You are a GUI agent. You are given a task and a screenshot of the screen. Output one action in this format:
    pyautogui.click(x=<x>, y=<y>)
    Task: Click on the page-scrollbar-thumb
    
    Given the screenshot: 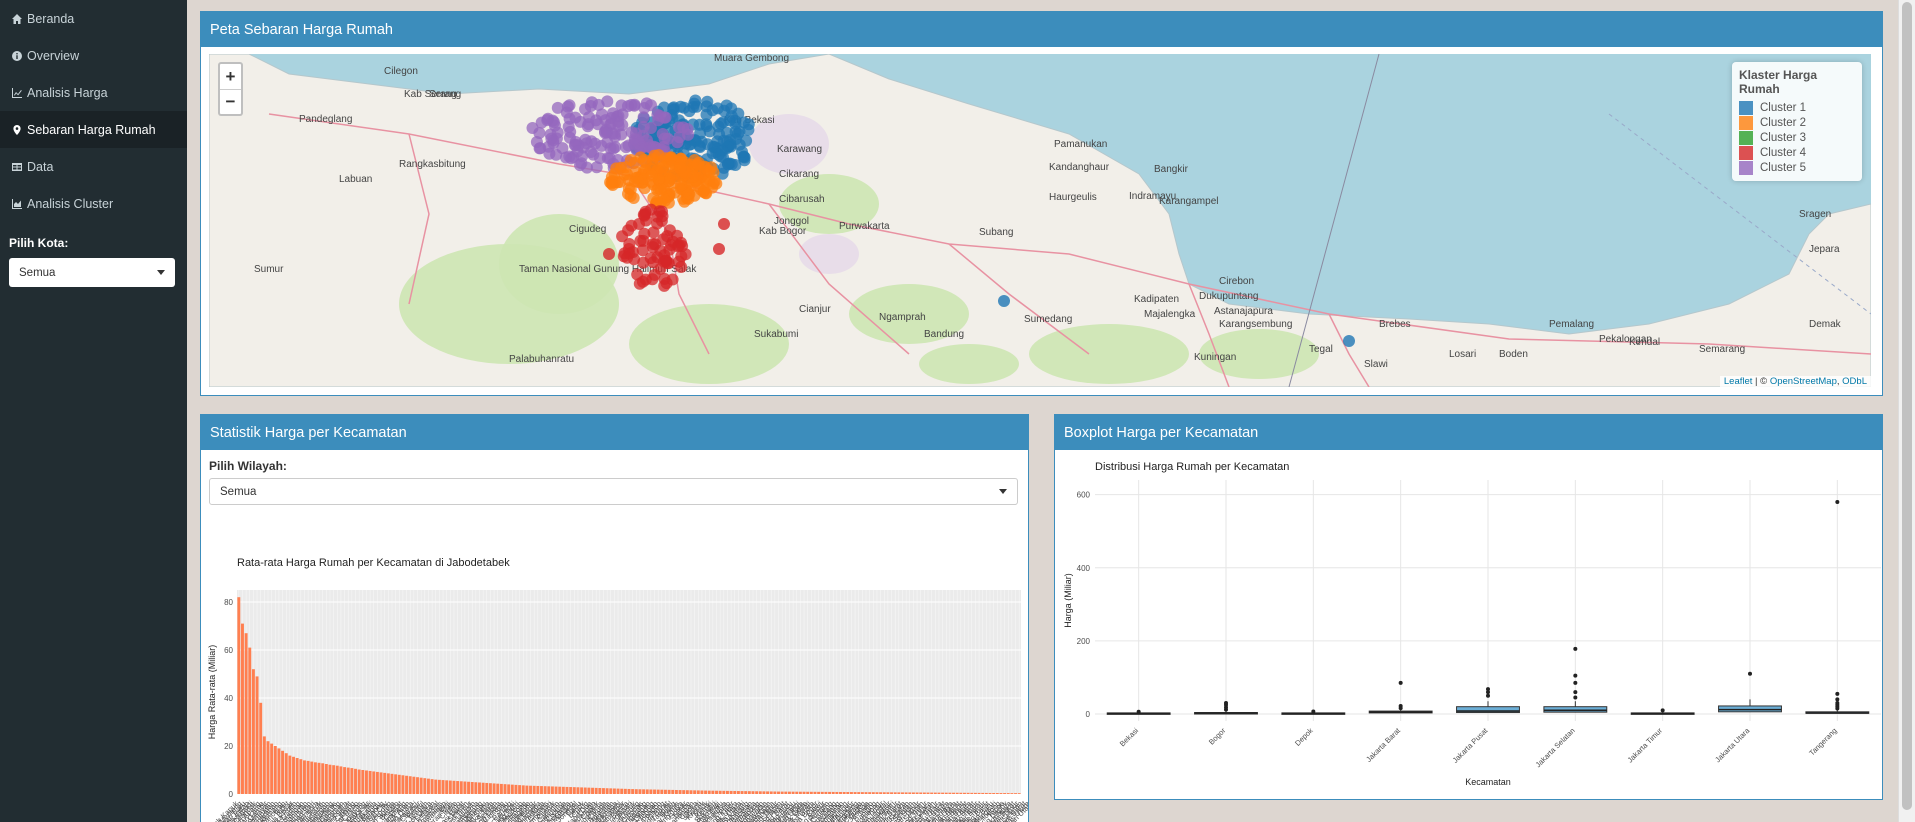 What is the action you would take?
    pyautogui.click(x=1907, y=406)
    